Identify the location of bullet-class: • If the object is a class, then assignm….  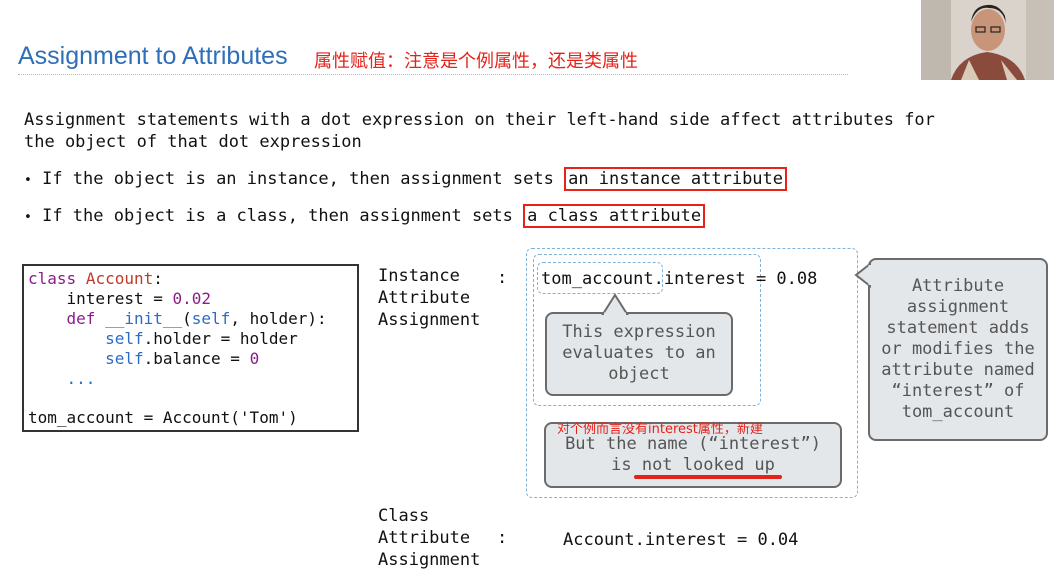
(365, 216).